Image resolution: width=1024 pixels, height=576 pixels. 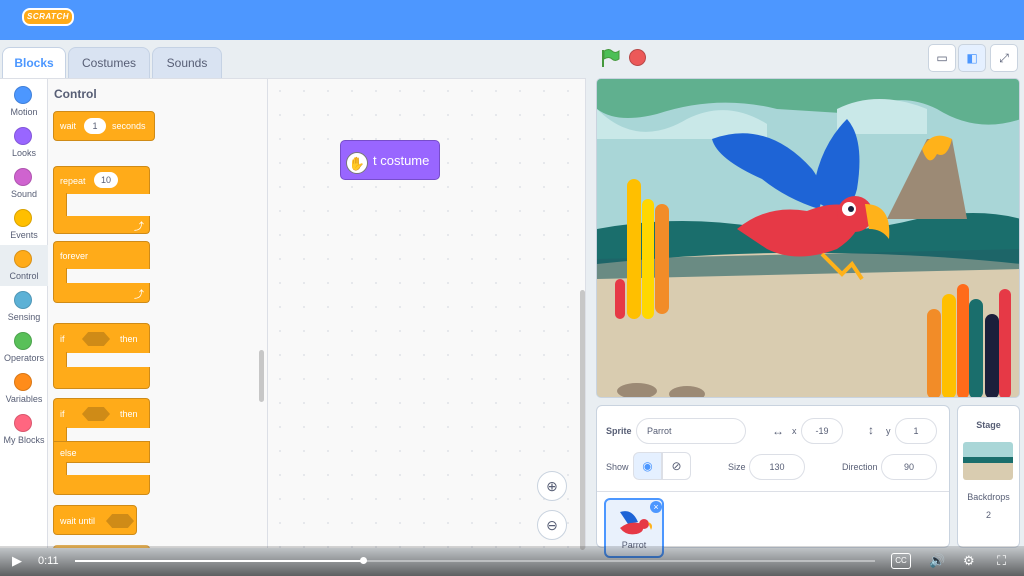 What do you see at coordinates (916, 431) in the screenshot?
I see `y-position-field: 1` at bounding box center [916, 431].